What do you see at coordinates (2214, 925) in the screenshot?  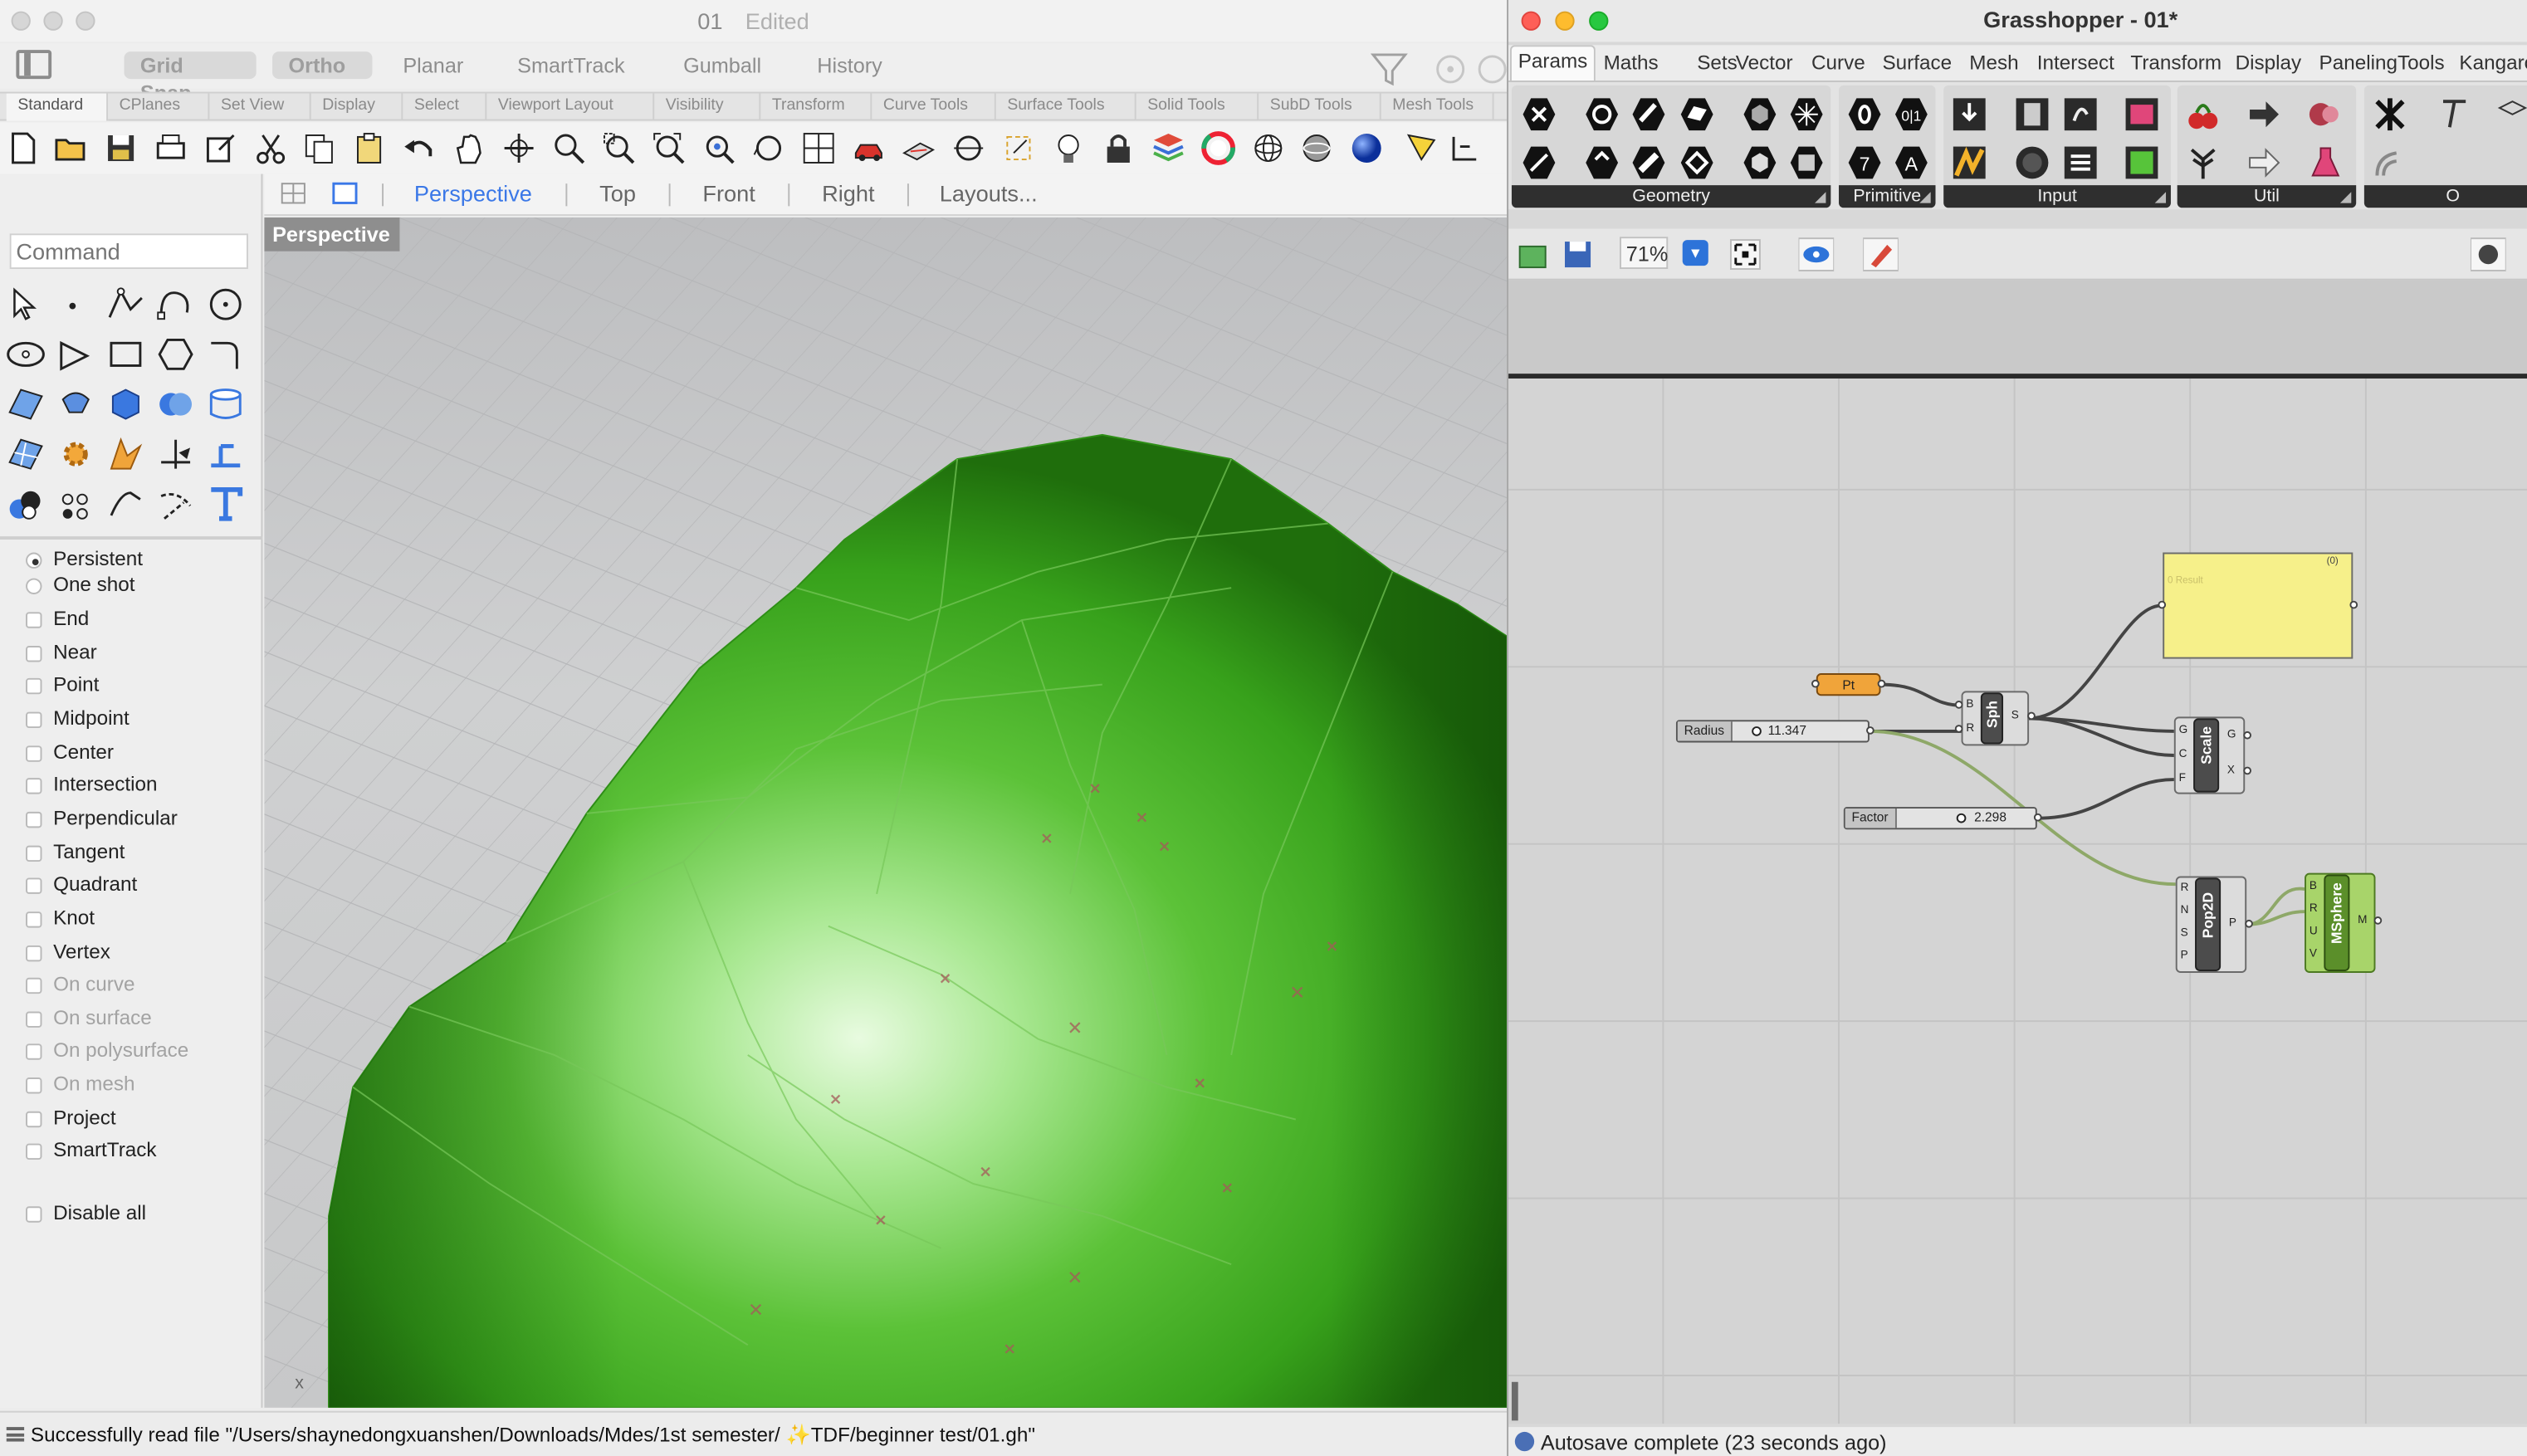 I see `populate2d-component: Pop2D R N S P P` at bounding box center [2214, 925].